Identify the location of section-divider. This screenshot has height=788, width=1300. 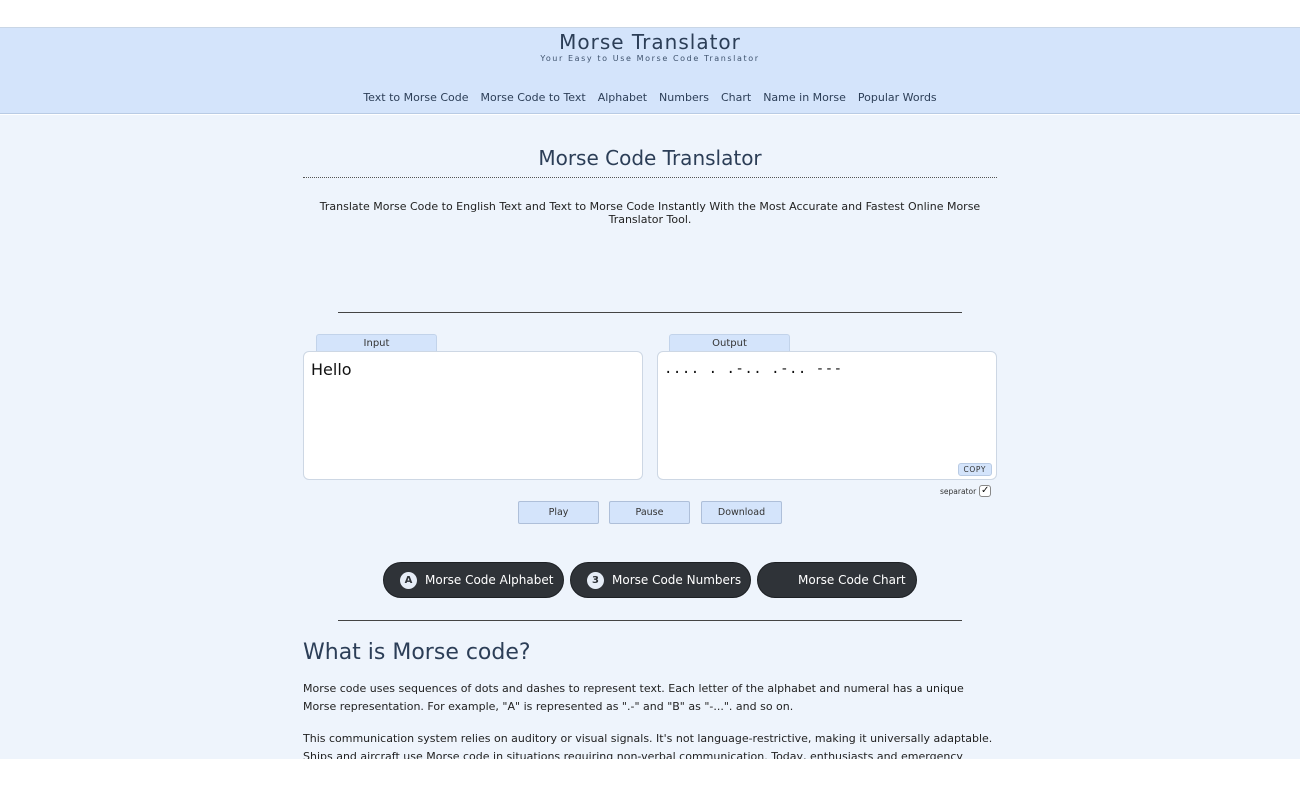
(650, 312).